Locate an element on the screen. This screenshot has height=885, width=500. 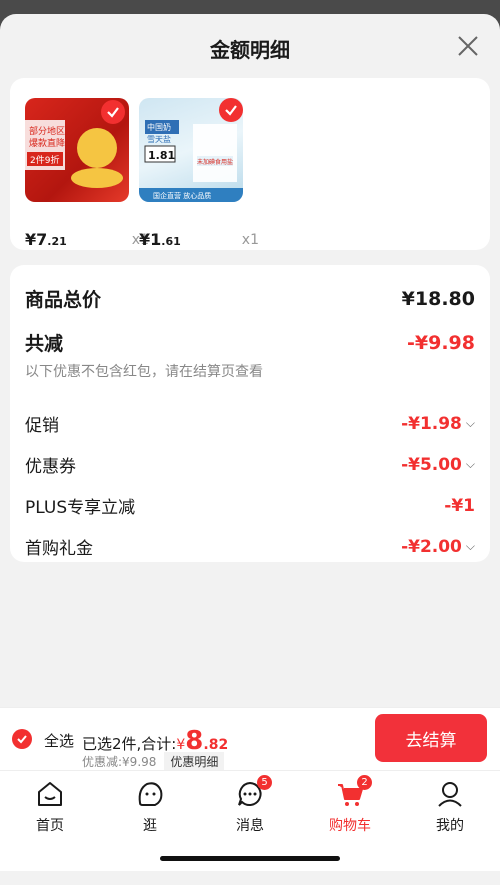
total-decimal: .82 is located at coordinates (216, 745).